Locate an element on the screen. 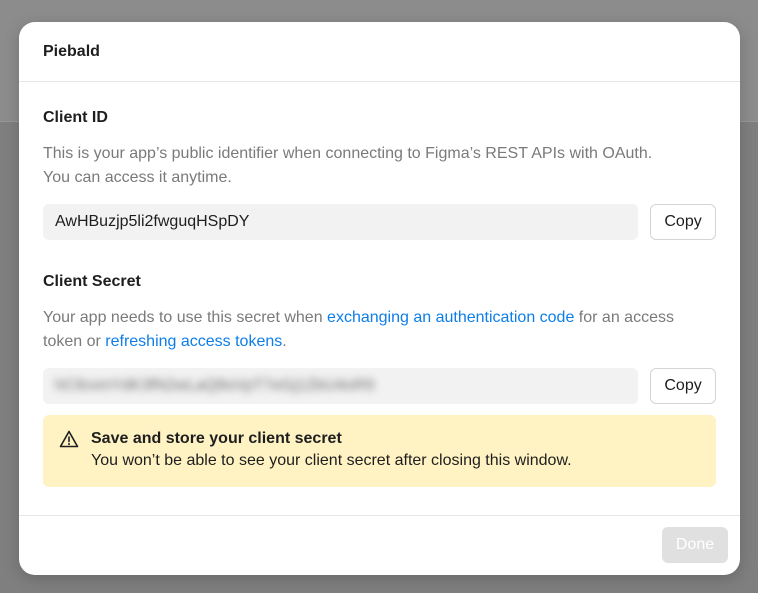 The width and height of the screenshot is (758, 593). copy-client-secret-button: Copy is located at coordinates (683, 386).